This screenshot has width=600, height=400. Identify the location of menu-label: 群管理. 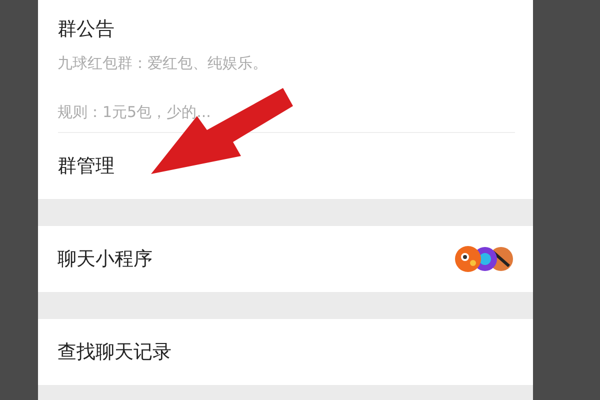
(86, 166).